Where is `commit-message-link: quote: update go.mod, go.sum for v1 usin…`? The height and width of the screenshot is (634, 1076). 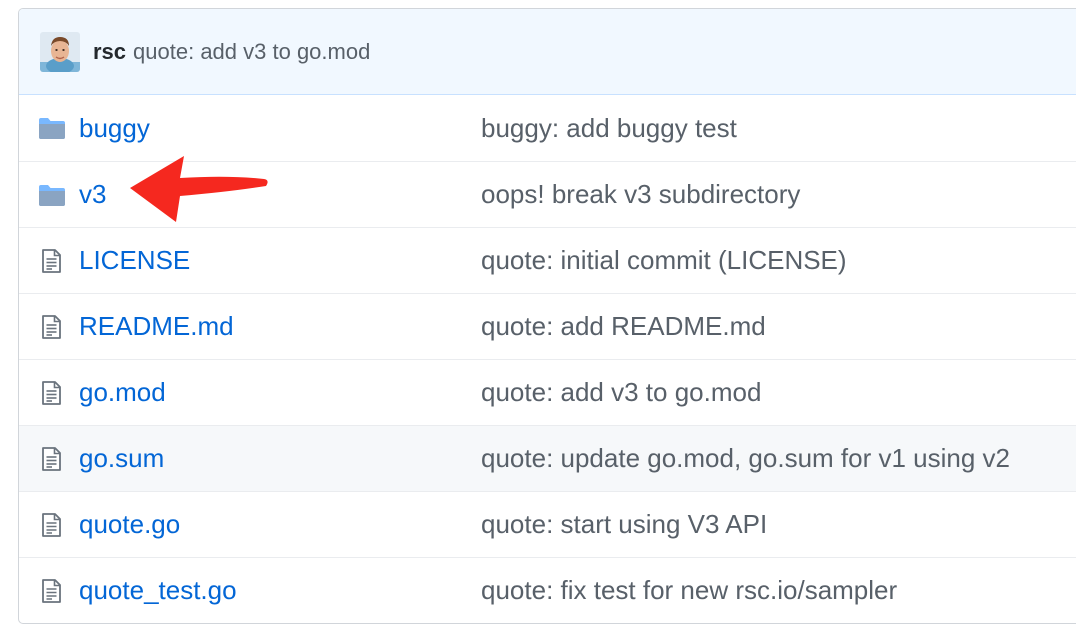 commit-message-link: quote: update go.mod, go.sum for v1 usin… is located at coordinates (745, 458).